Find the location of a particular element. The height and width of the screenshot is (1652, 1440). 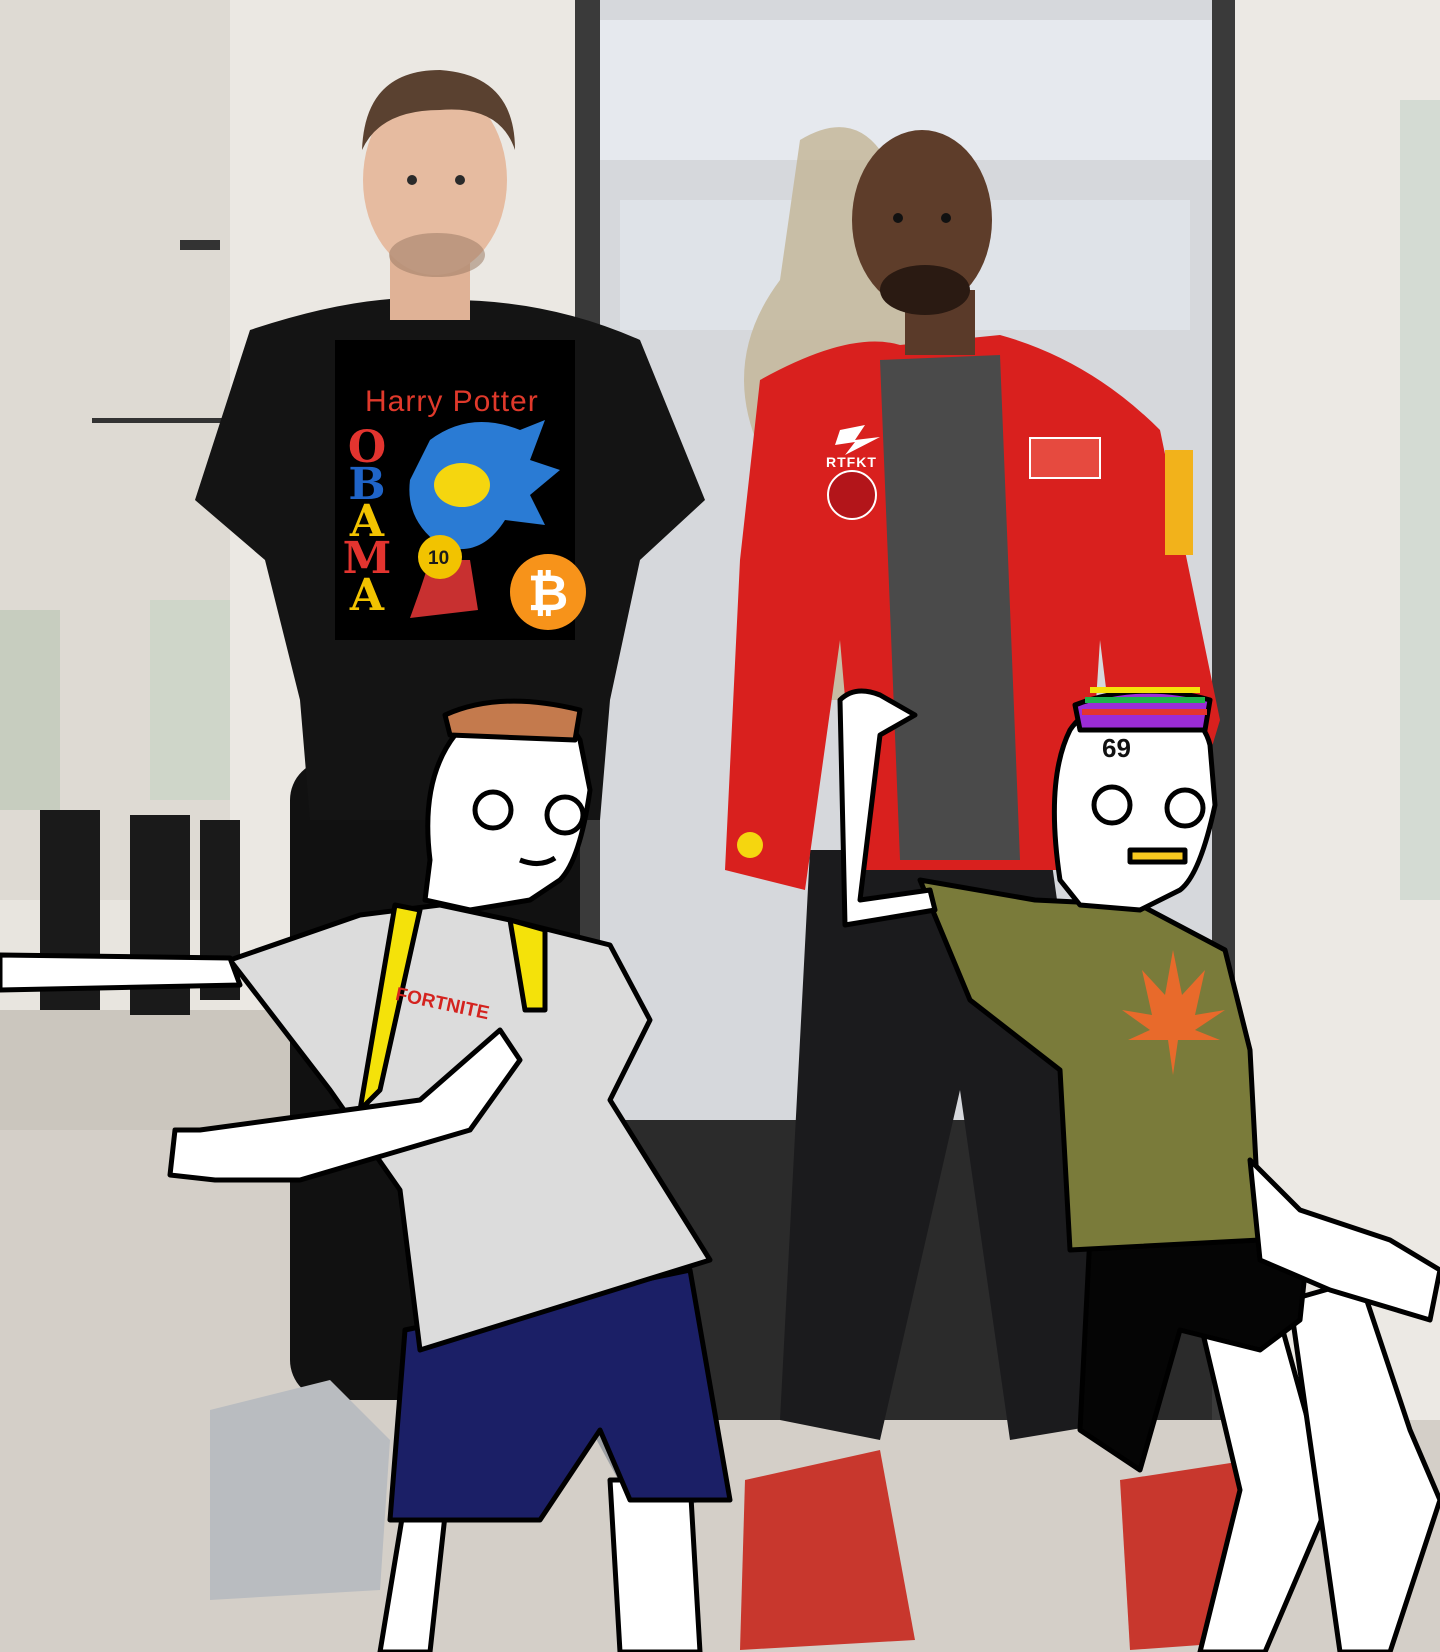

forehead-number: 69 is located at coordinates (1116, 748).